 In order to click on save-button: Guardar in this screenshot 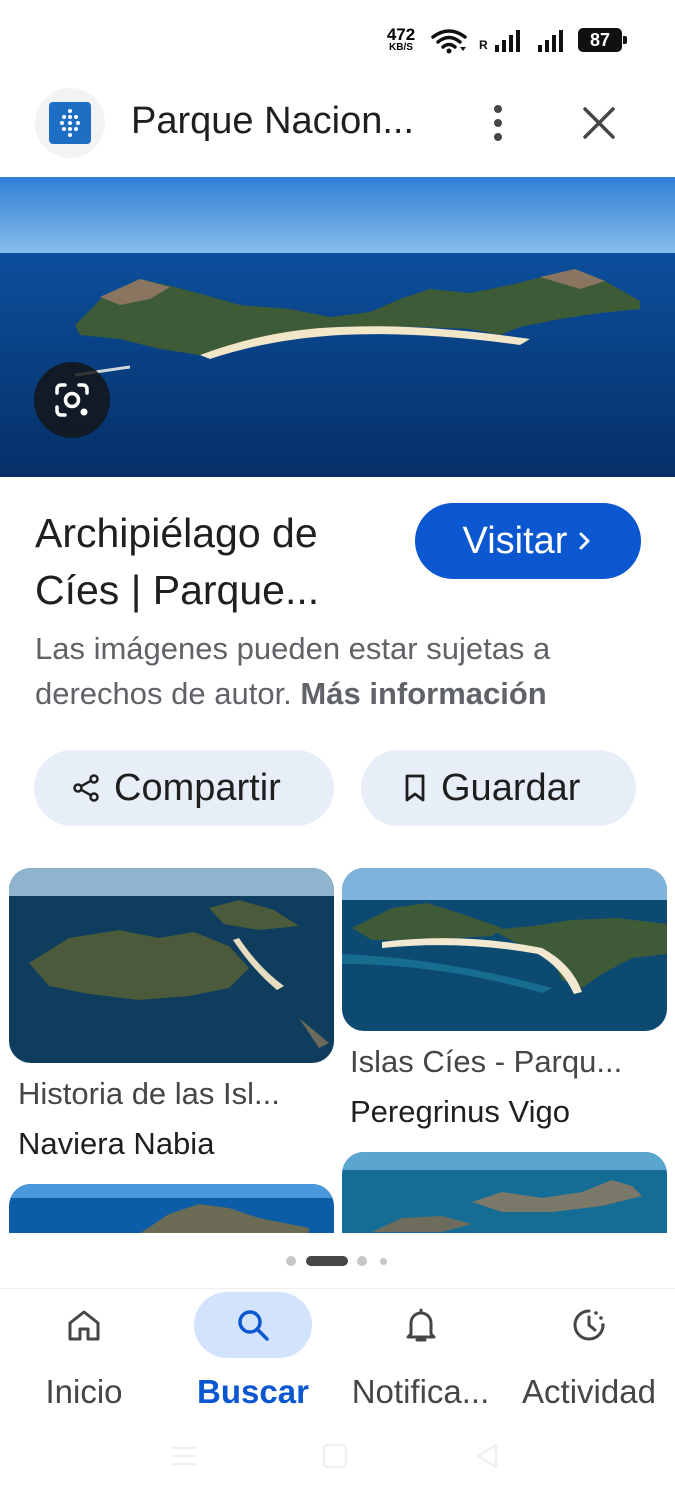, I will do `click(498, 788)`.